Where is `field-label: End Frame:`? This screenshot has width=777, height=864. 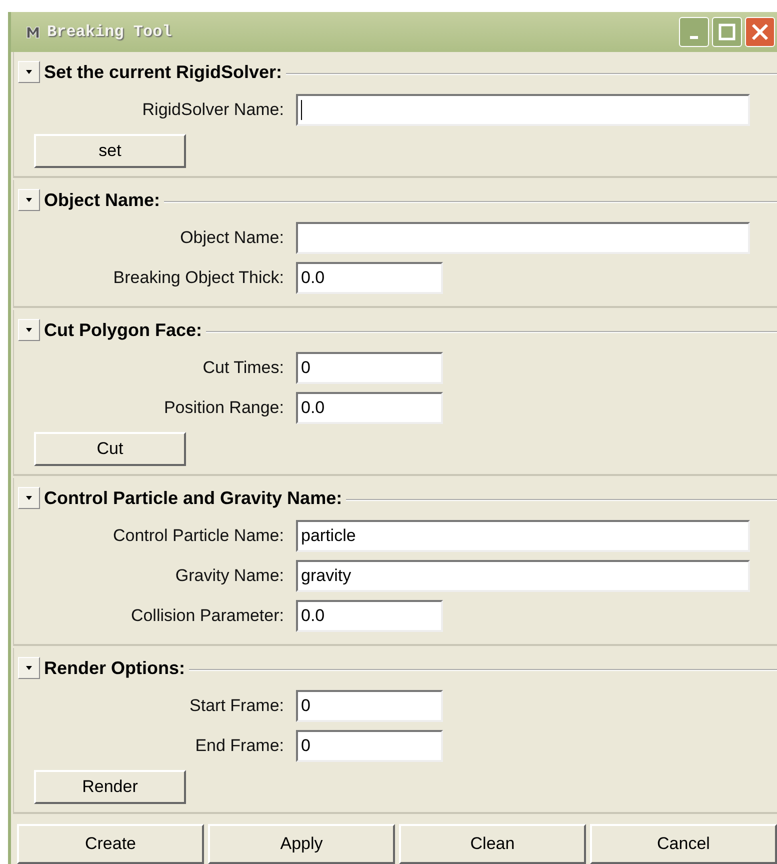
field-label: End Frame: is located at coordinates (239, 746).